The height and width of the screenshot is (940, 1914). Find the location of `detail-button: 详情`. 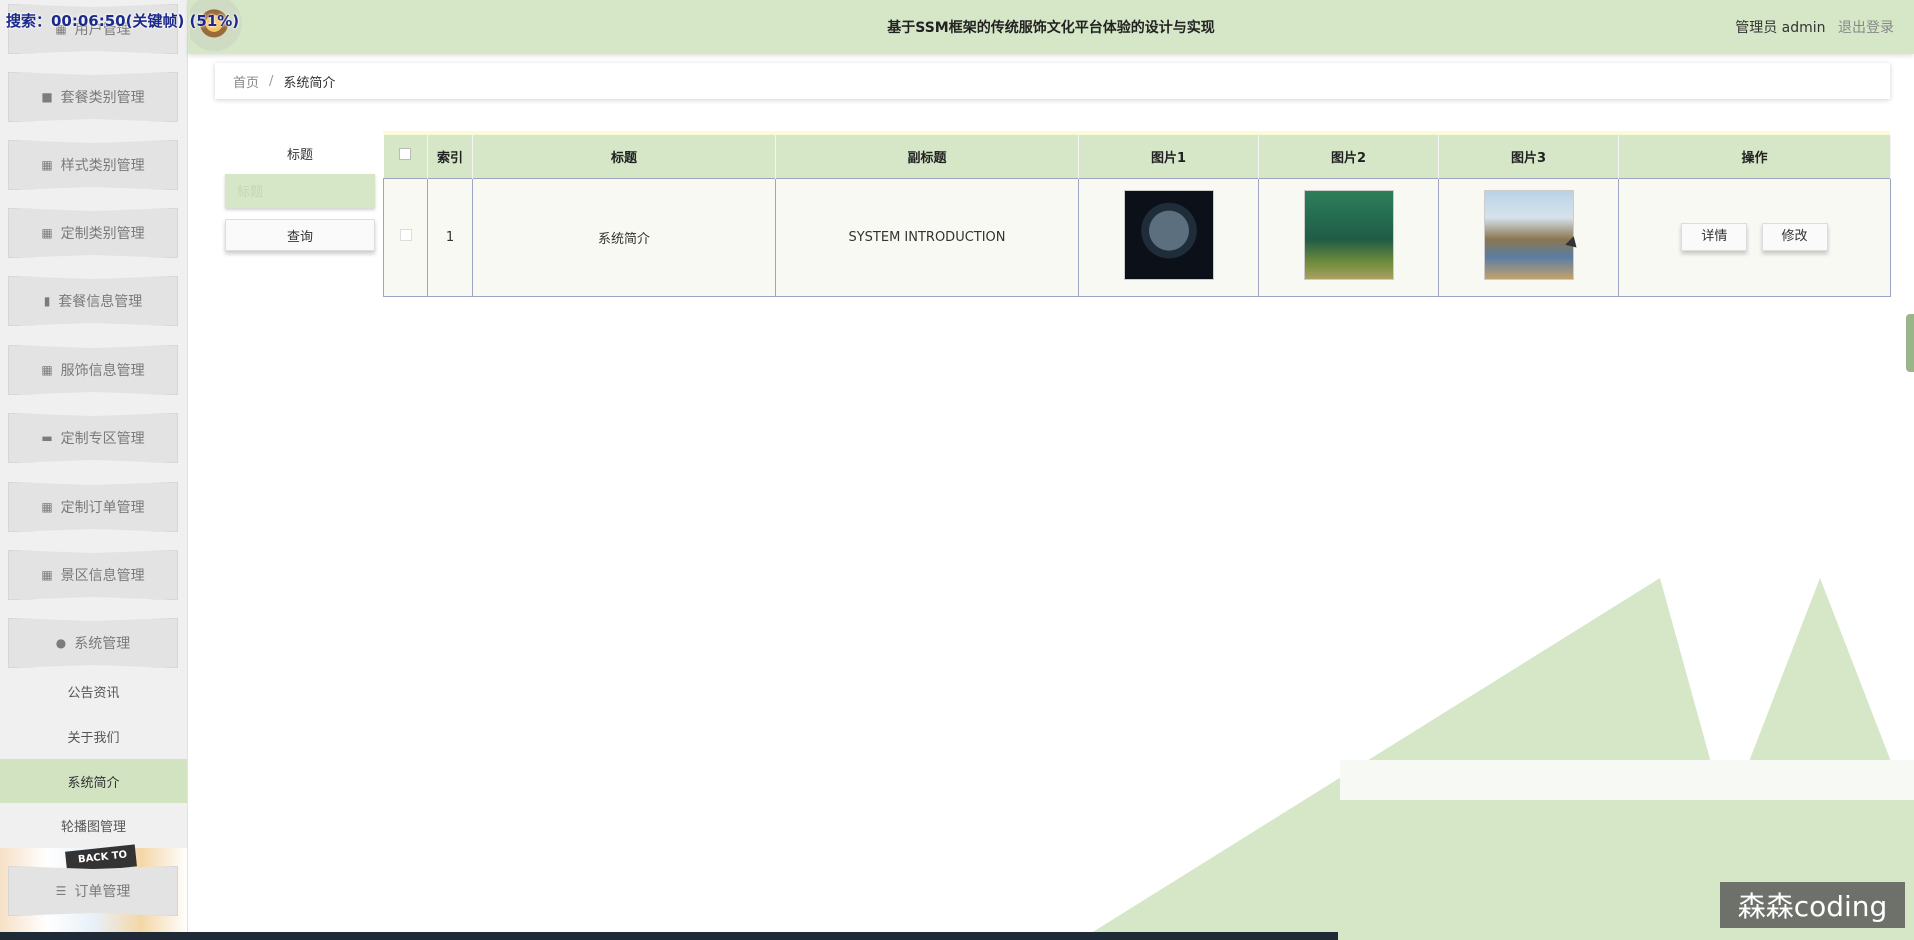

detail-button: 详情 is located at coordinates (1714, 237).